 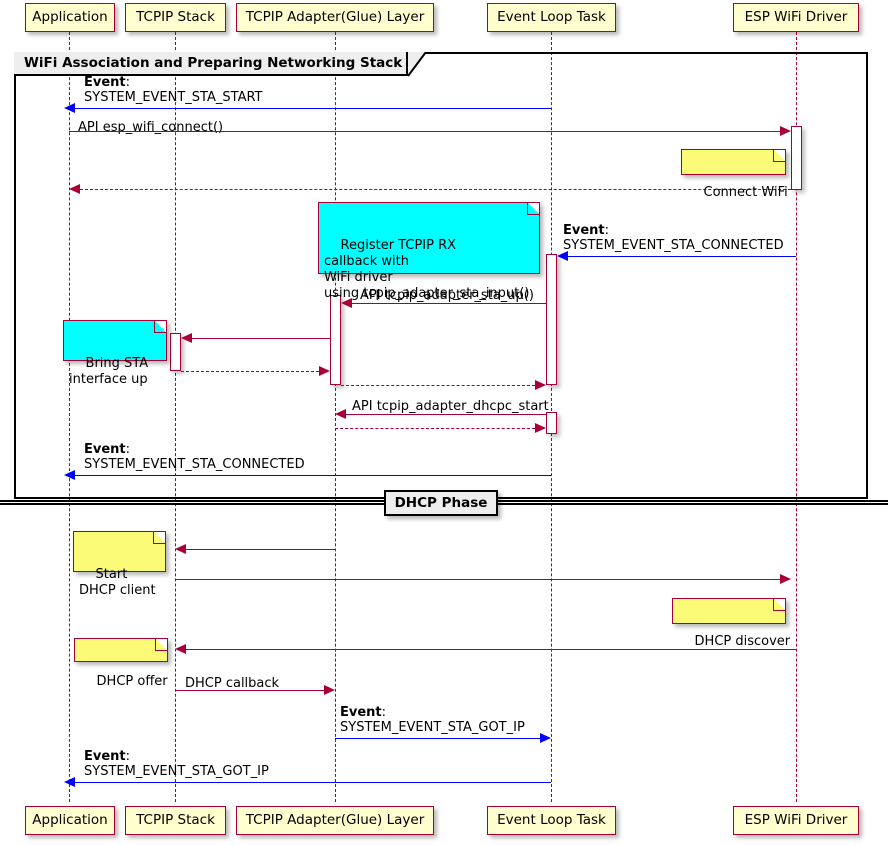 What do you see at coordinates (734, 174) in the screenshot?
I see `note-connect-wifi: Connect WiFi` at bounding box center [734, 174].